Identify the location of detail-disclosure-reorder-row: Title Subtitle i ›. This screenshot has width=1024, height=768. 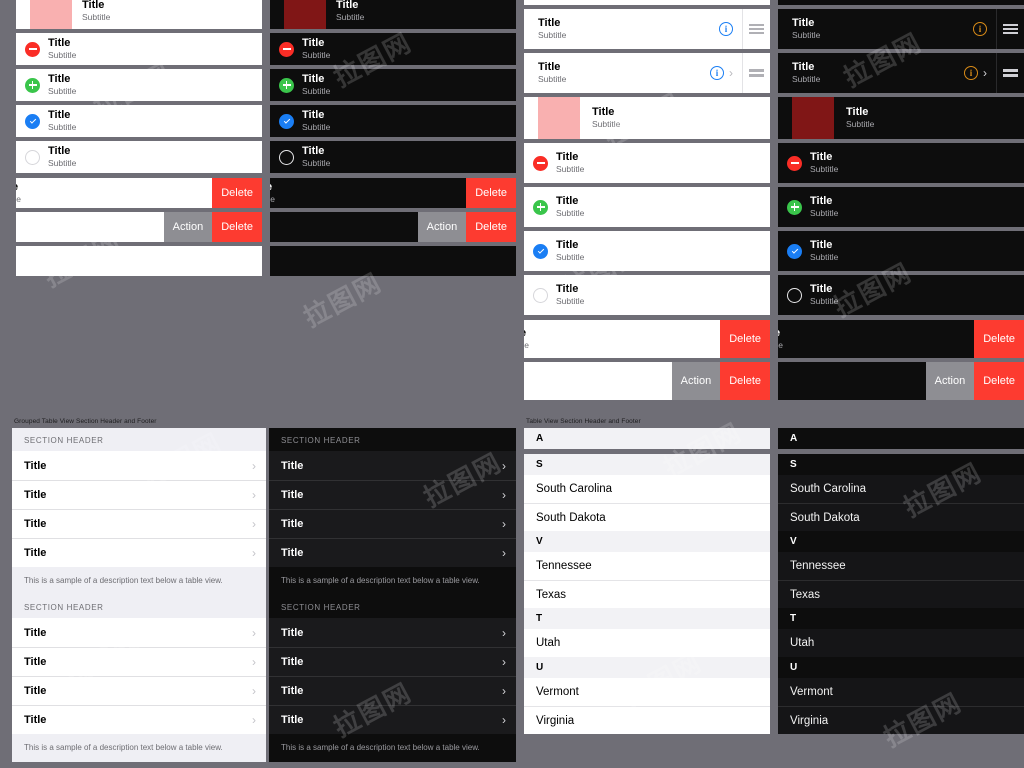
(647, 73).